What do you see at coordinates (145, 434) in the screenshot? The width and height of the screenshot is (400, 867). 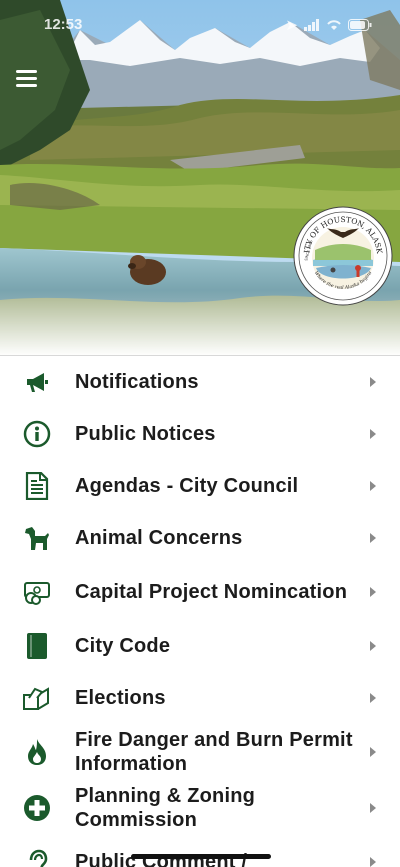 I see `menu-item-label: Public Notices` at bounding box center [145, 434].